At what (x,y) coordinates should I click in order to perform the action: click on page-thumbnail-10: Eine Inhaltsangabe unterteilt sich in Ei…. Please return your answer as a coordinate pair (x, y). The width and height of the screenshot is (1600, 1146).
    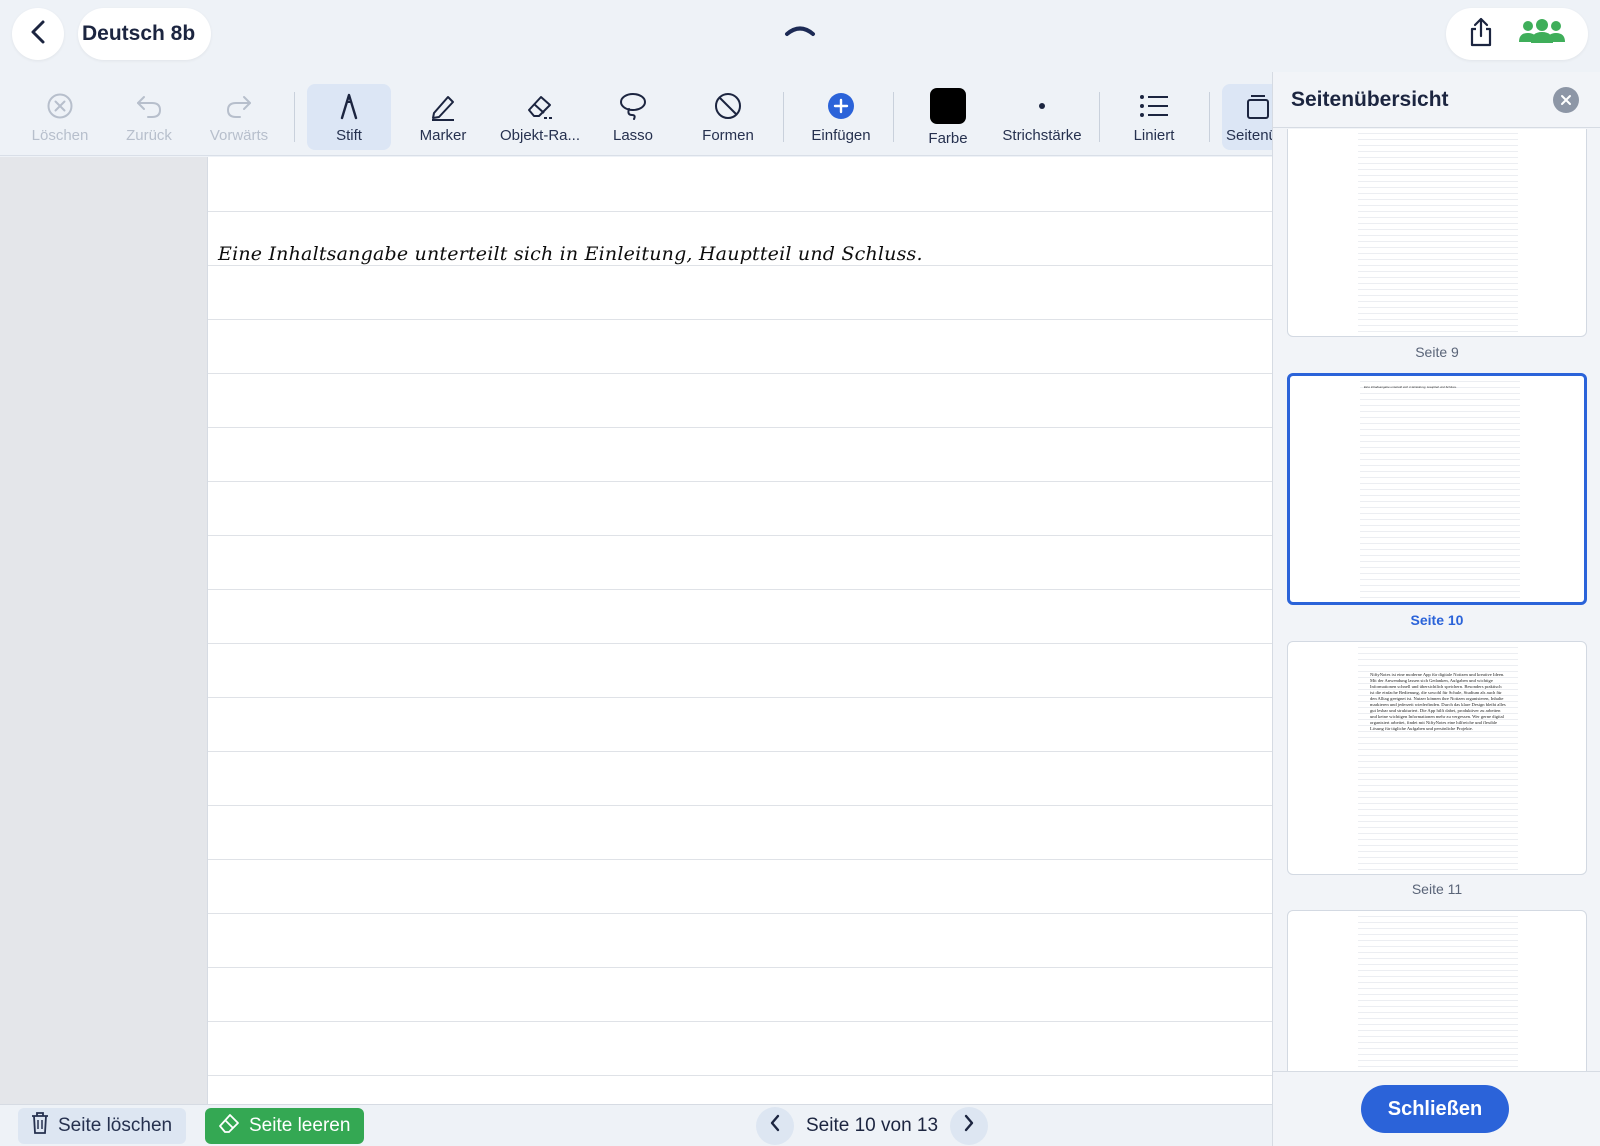
    Looking at the image, I should click on (1437, 489).